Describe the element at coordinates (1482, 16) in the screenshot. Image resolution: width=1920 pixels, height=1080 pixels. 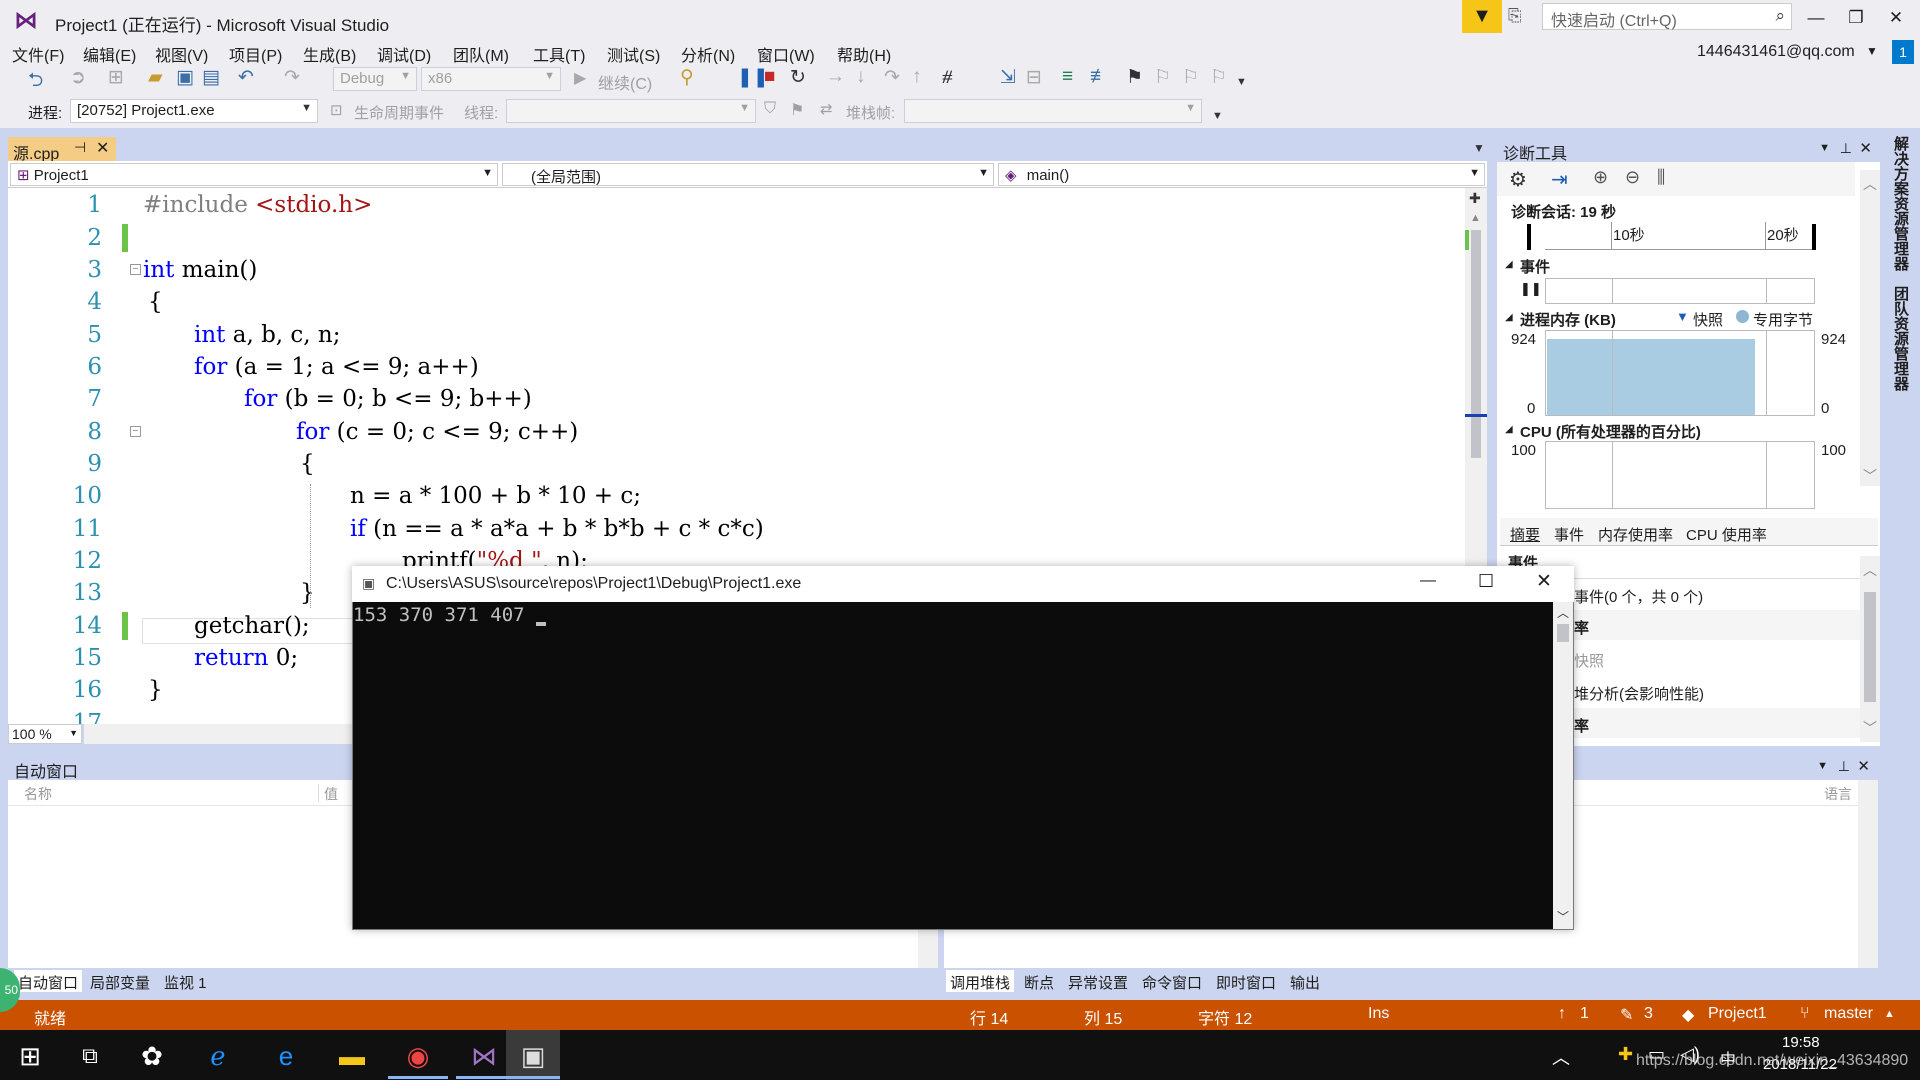
I see `notifications-filter-icon: ▼` at that location.